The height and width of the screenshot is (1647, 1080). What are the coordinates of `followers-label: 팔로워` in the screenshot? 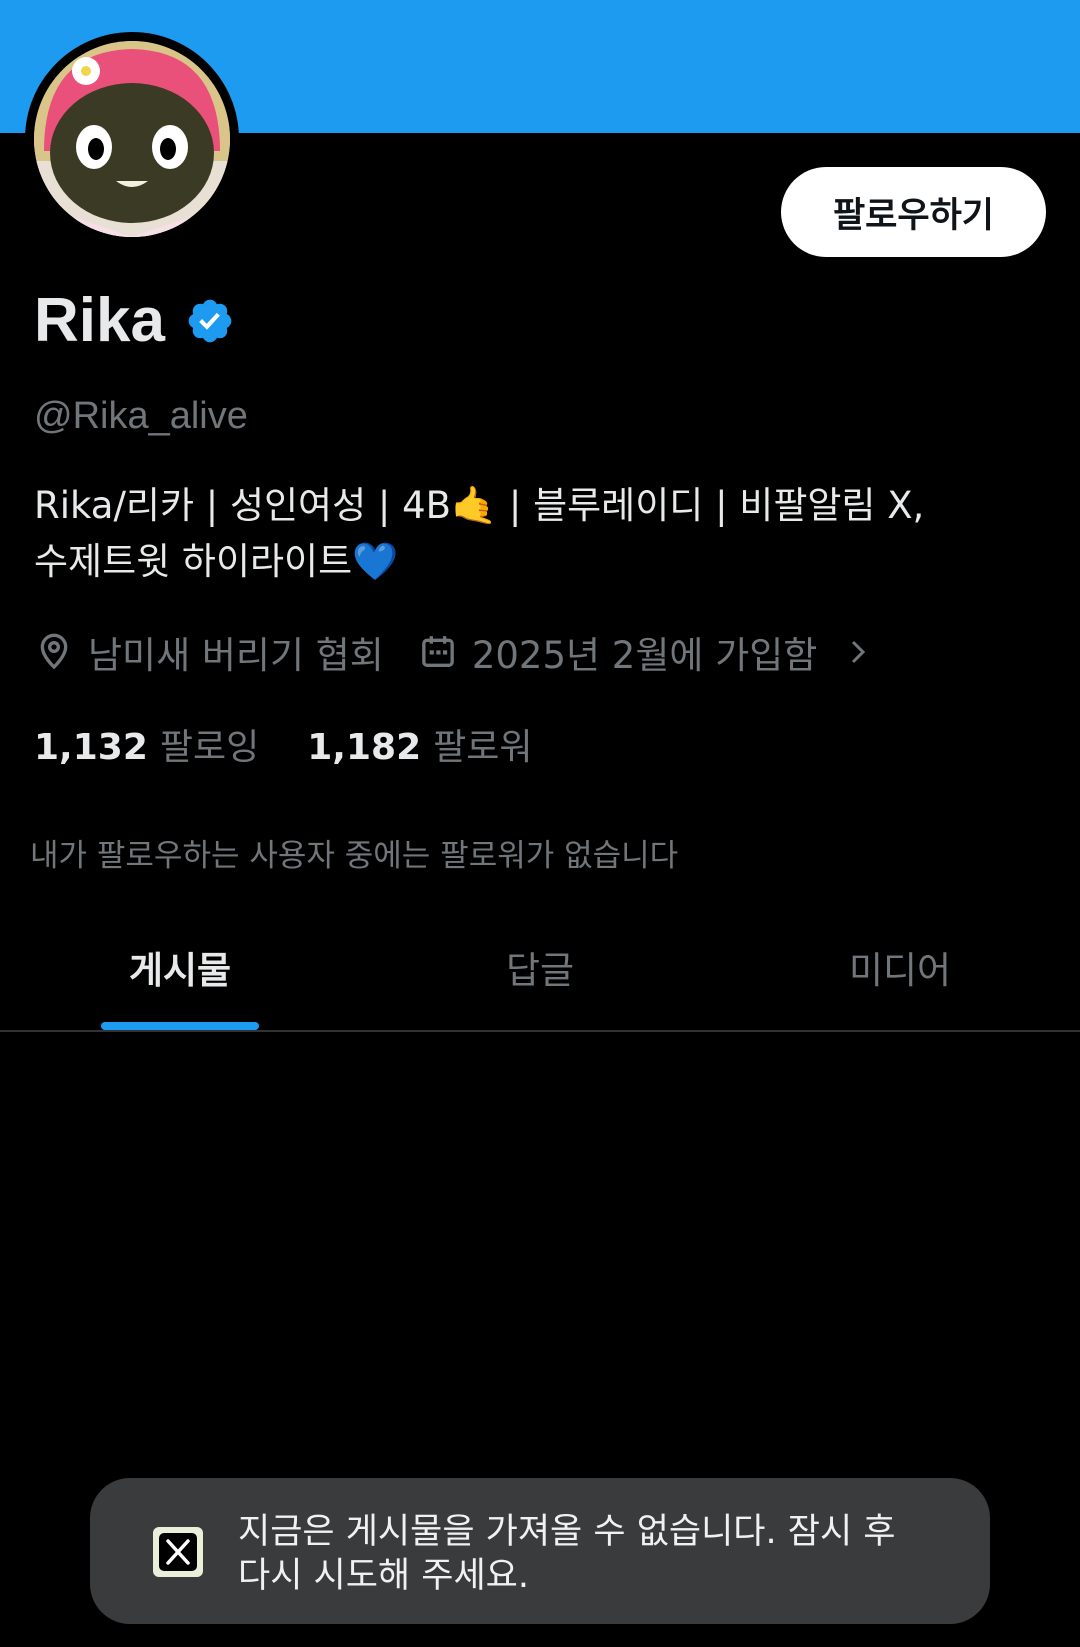 It's located at (483, 747).